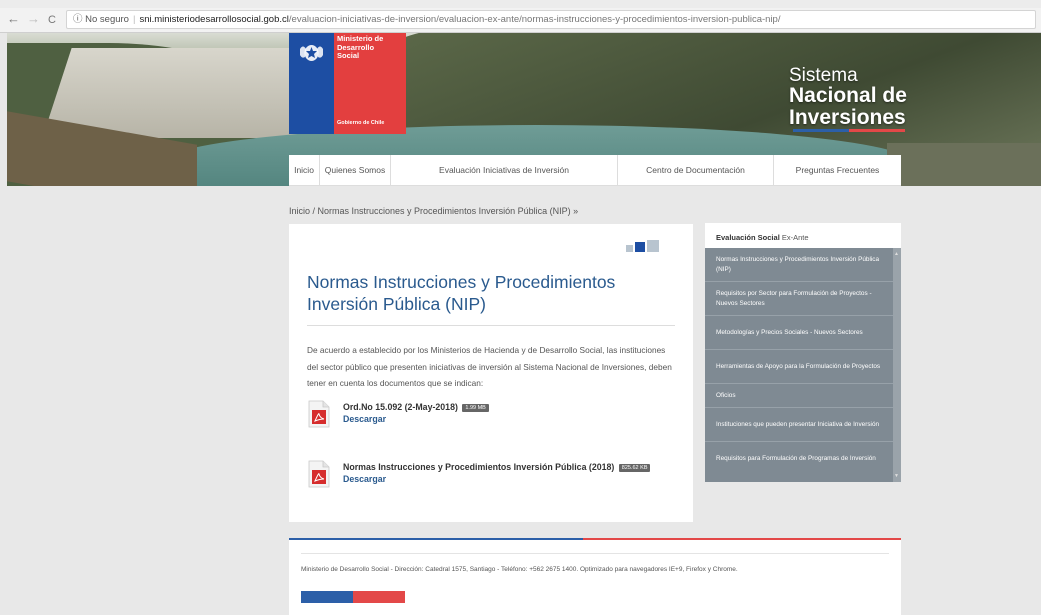  What do you see at coordinates (821, 130) in the screenshot?
I see `underline-blue` at bounding box center [821, 130].